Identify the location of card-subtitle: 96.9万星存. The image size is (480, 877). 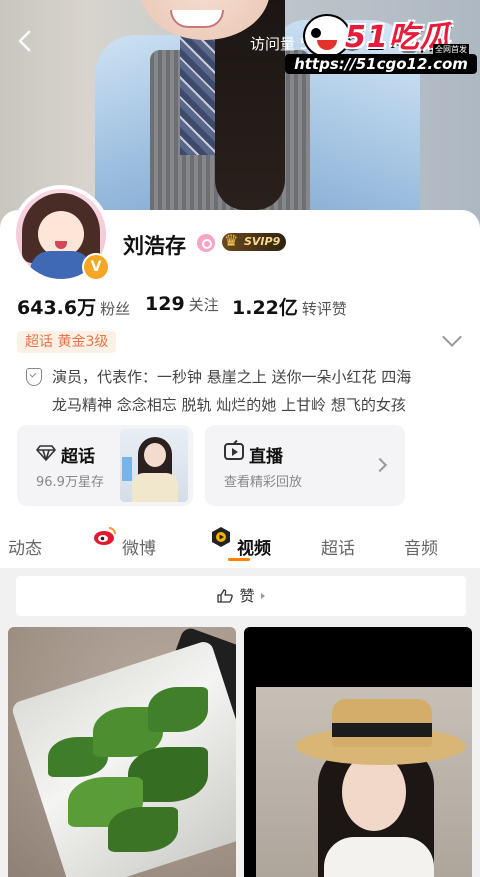
(70, 482).